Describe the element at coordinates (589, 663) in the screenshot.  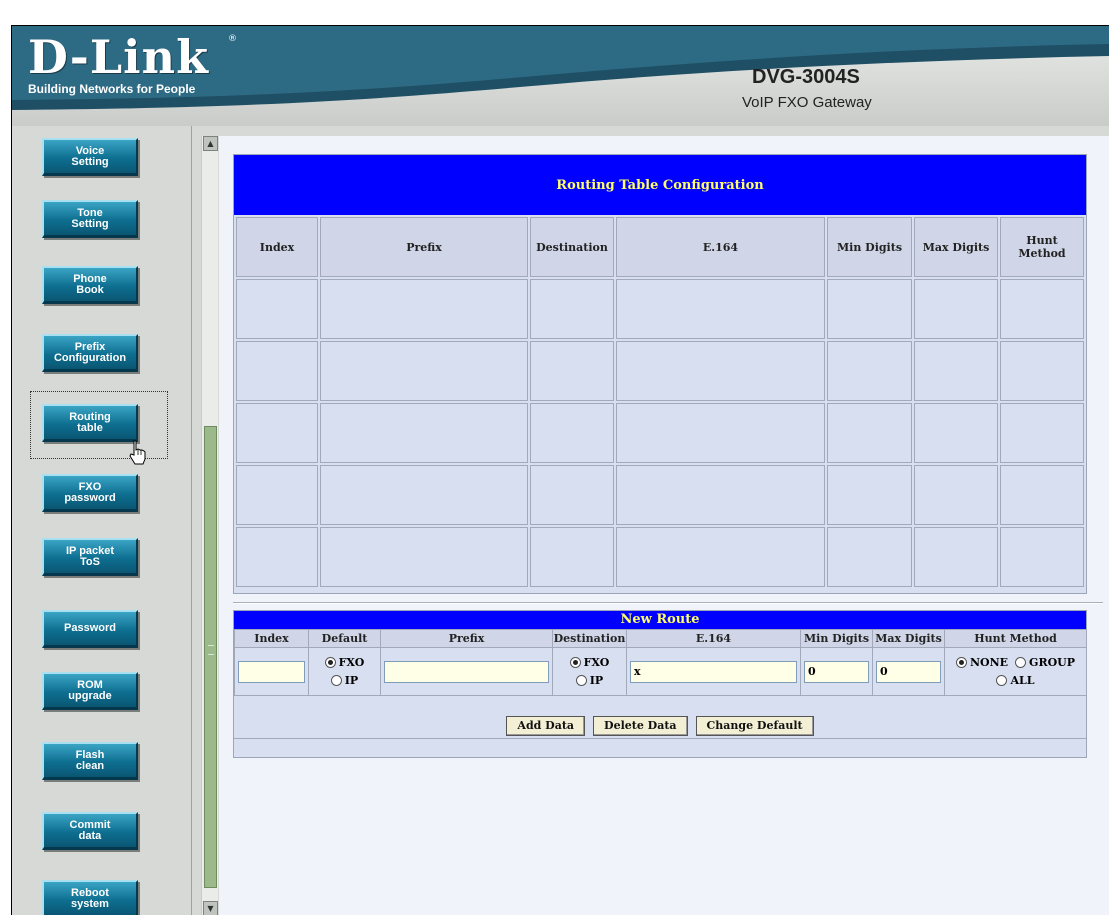
I see `destination-fxo-radio: FXO` at that location.